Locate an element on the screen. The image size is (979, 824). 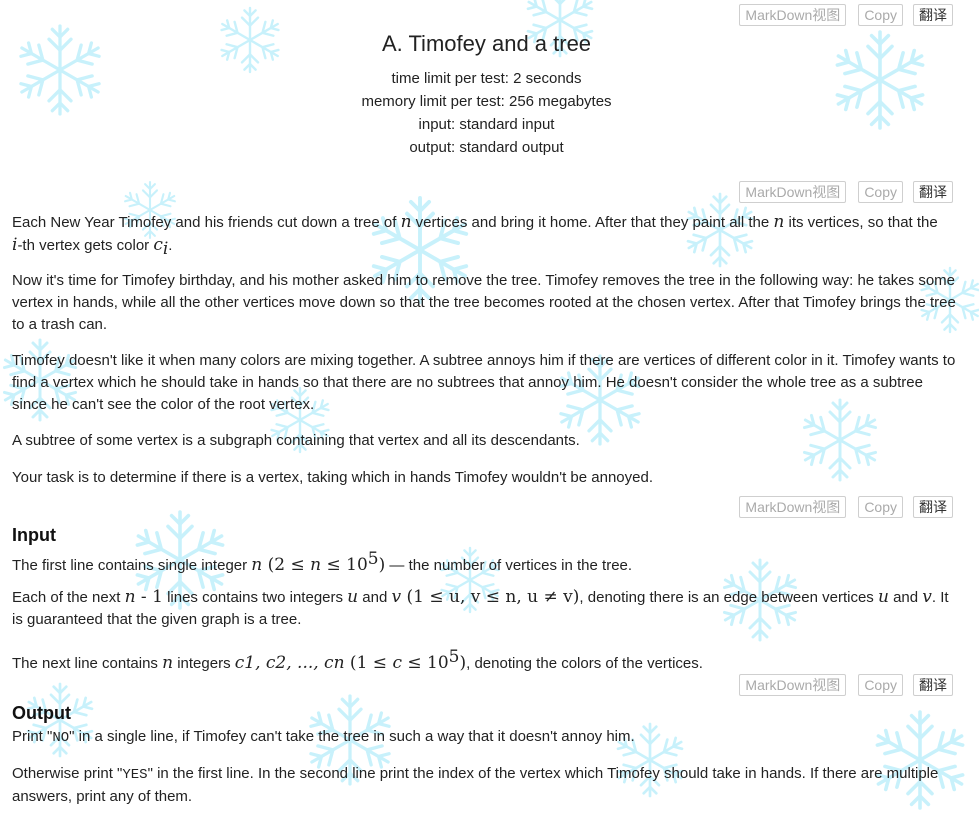
output-toolbar: MarkDown视图 Copy 翻译 is located at coordinates (840, 685).